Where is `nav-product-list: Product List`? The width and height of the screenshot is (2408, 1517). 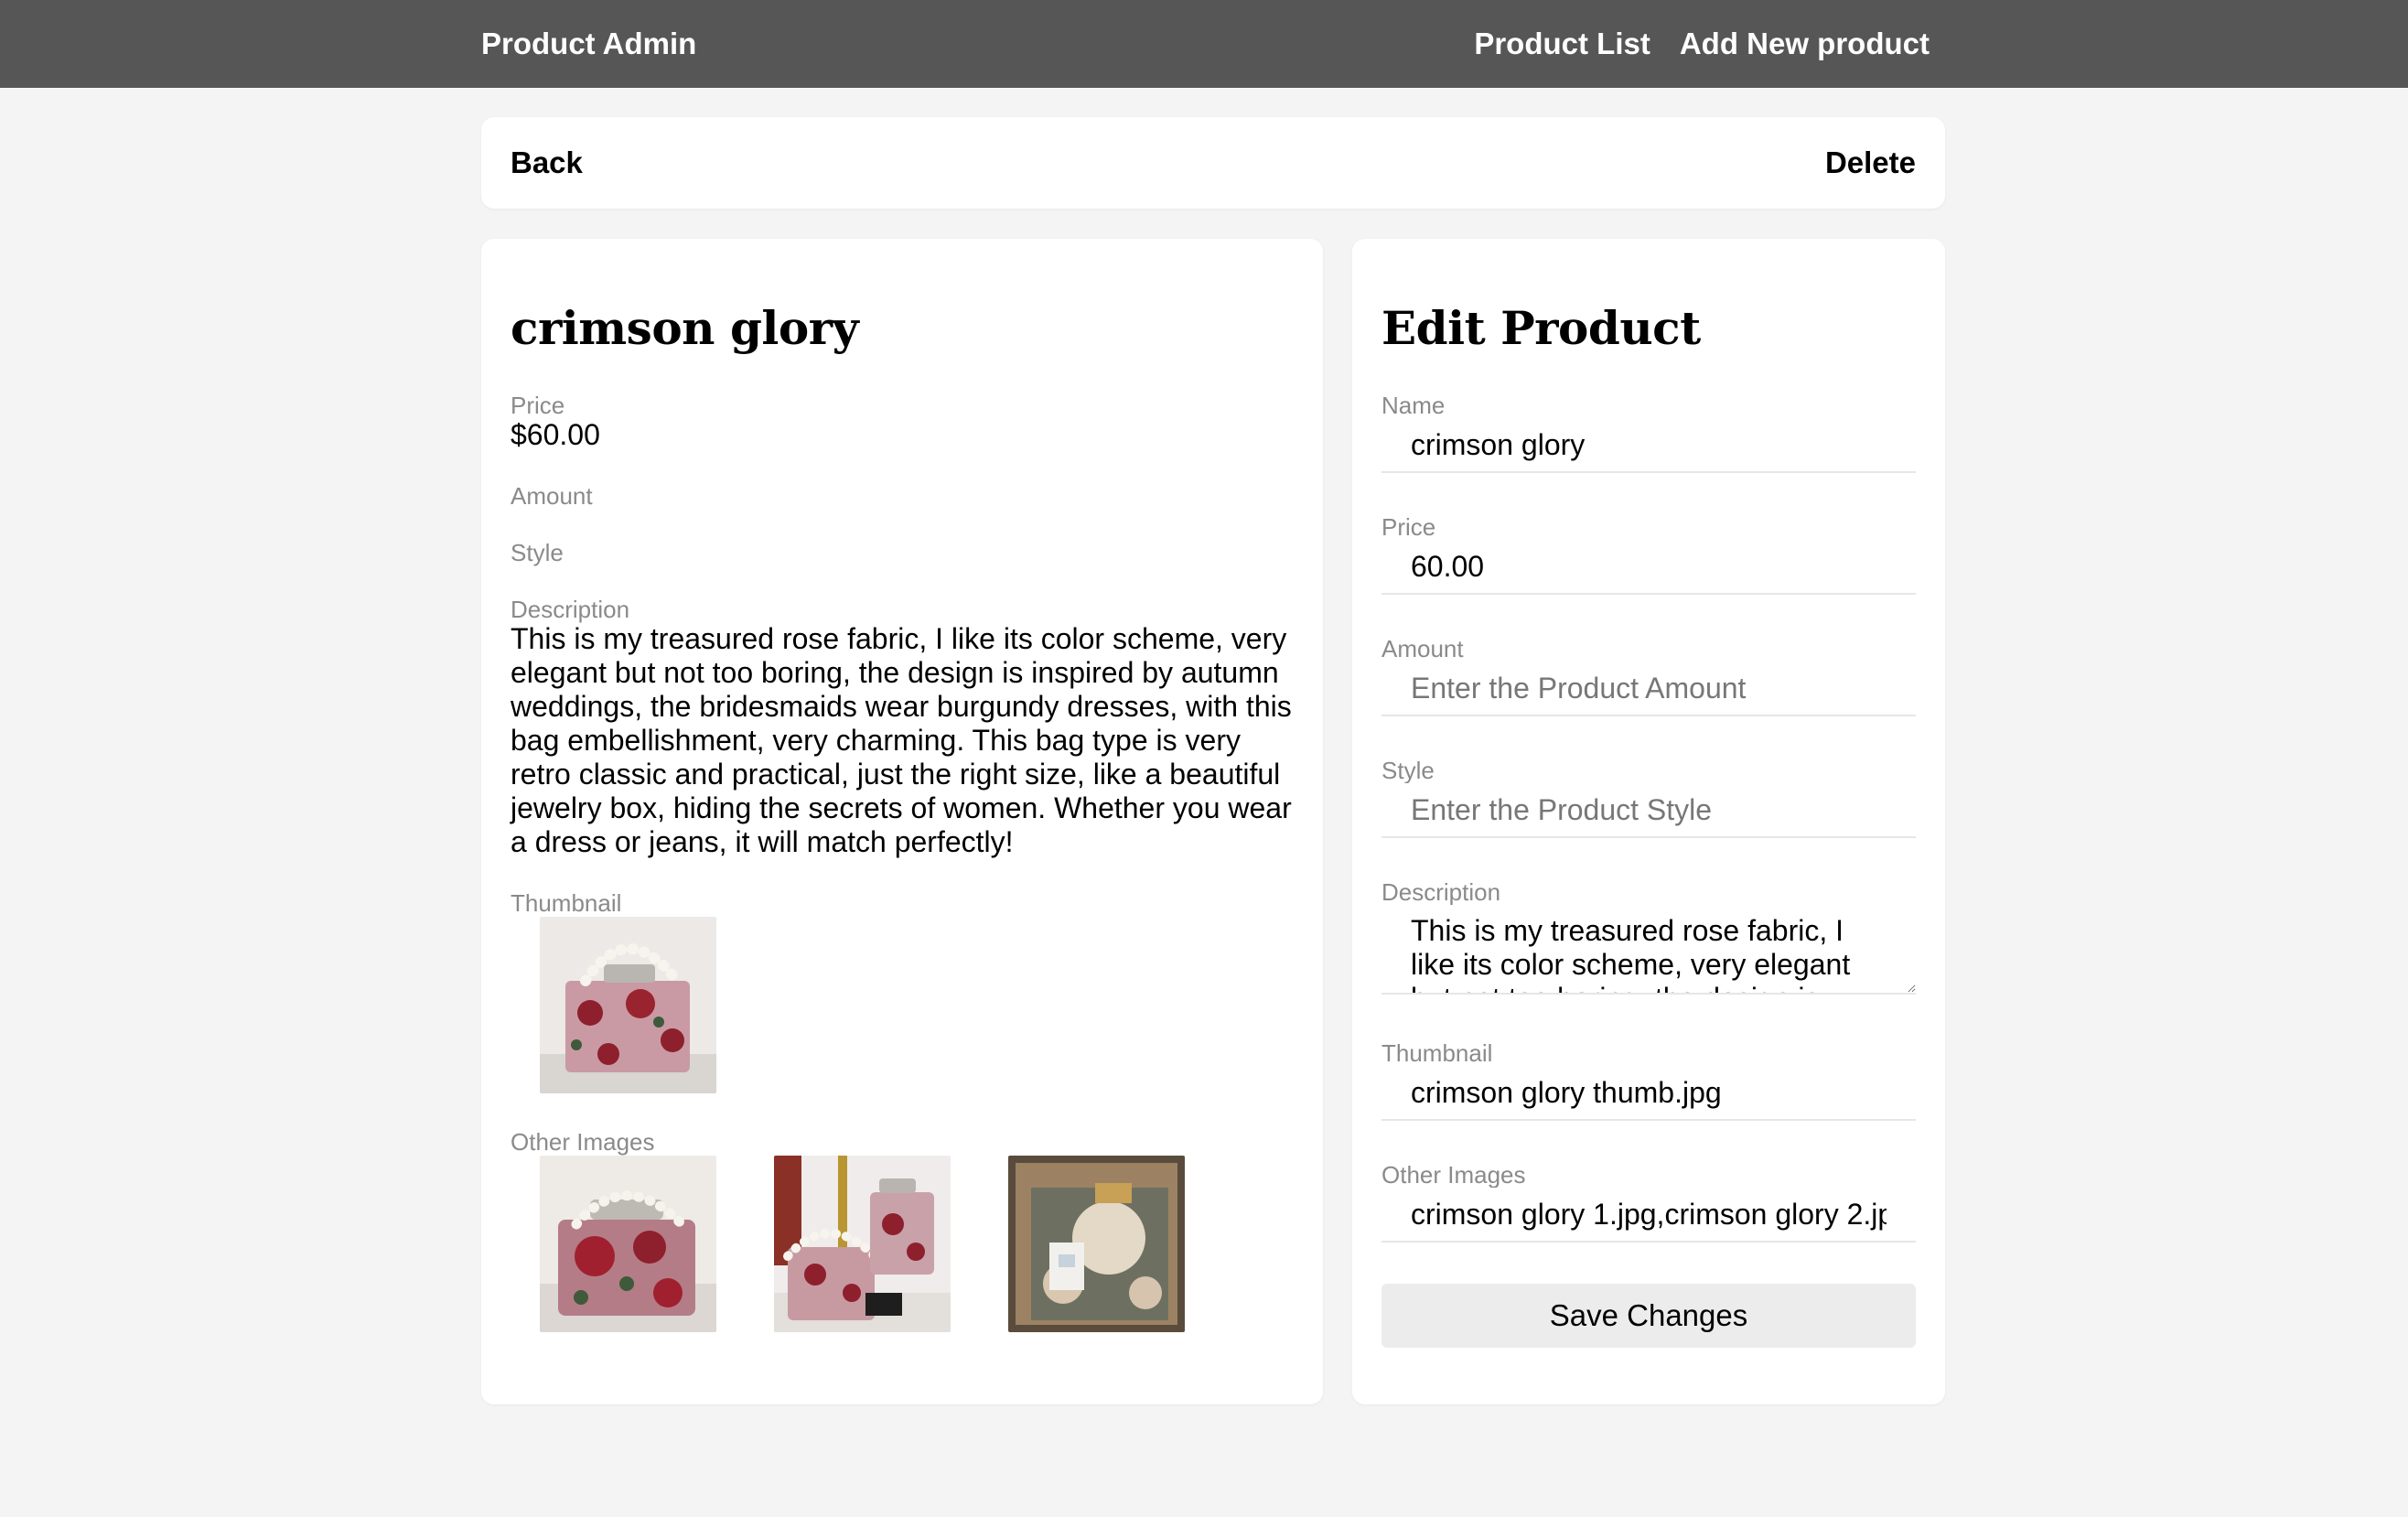
nav-product-list: Product List is located at coordinates (1562, 44).